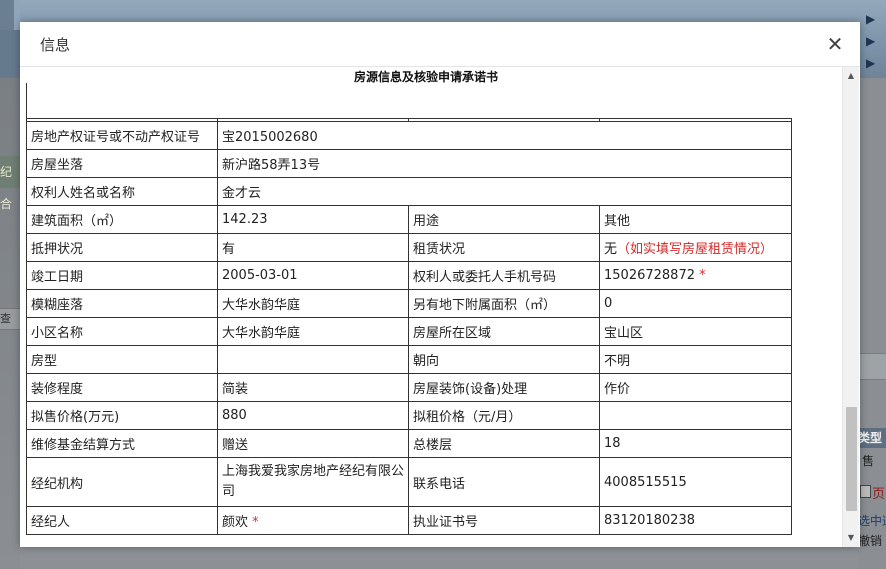 This screenshot has width=886, height=569. I want to click on background-left-button: 查询, so click(10, 319).